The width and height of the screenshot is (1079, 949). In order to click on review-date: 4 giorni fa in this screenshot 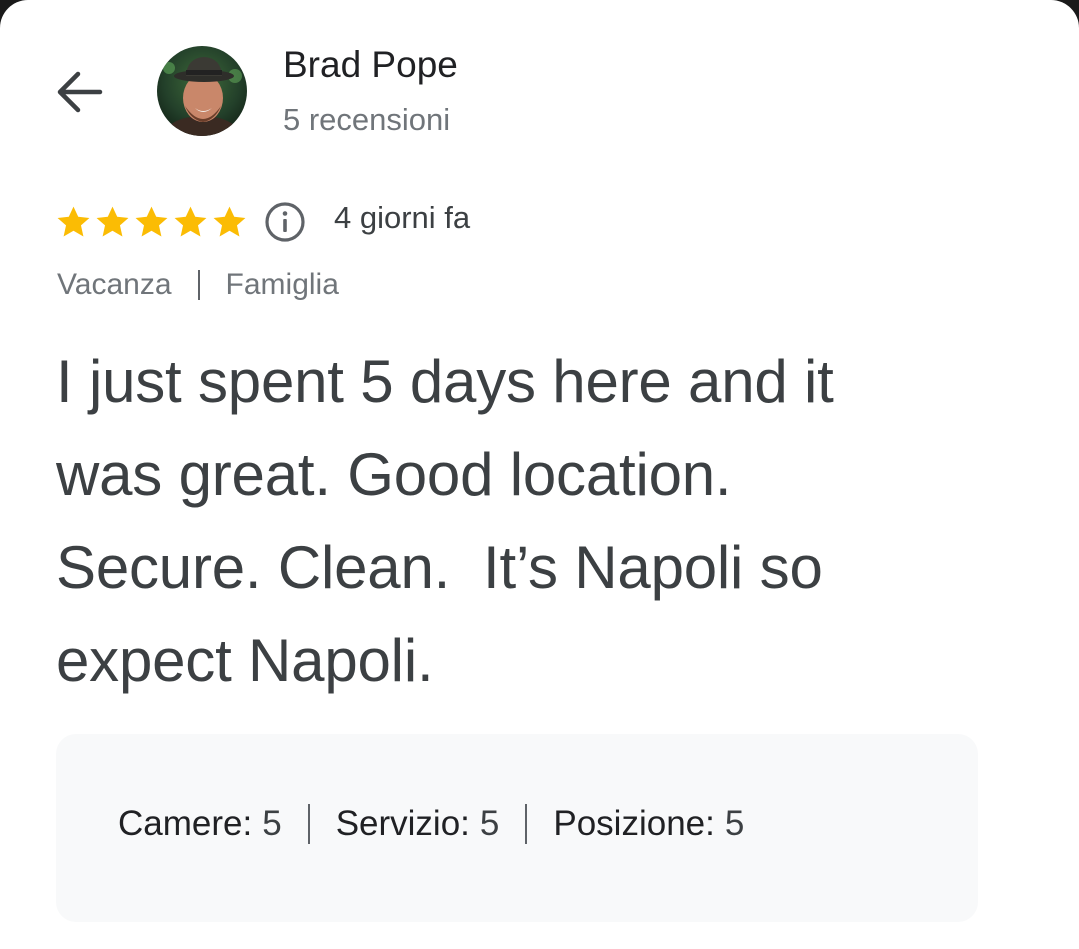, I will do `click(402, 217)`.